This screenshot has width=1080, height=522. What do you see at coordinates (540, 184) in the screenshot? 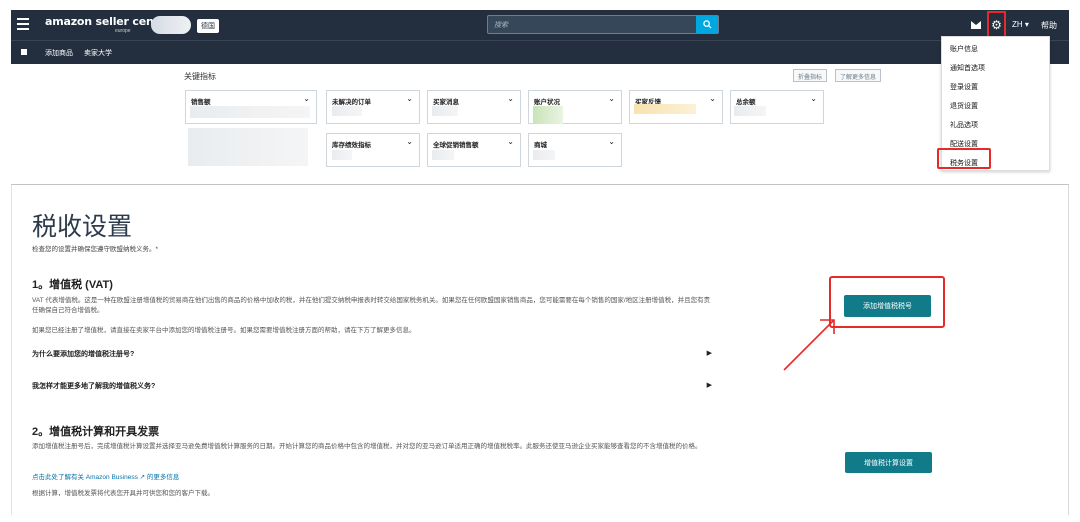
I see `section-divider` at bounding box center [540, 184].